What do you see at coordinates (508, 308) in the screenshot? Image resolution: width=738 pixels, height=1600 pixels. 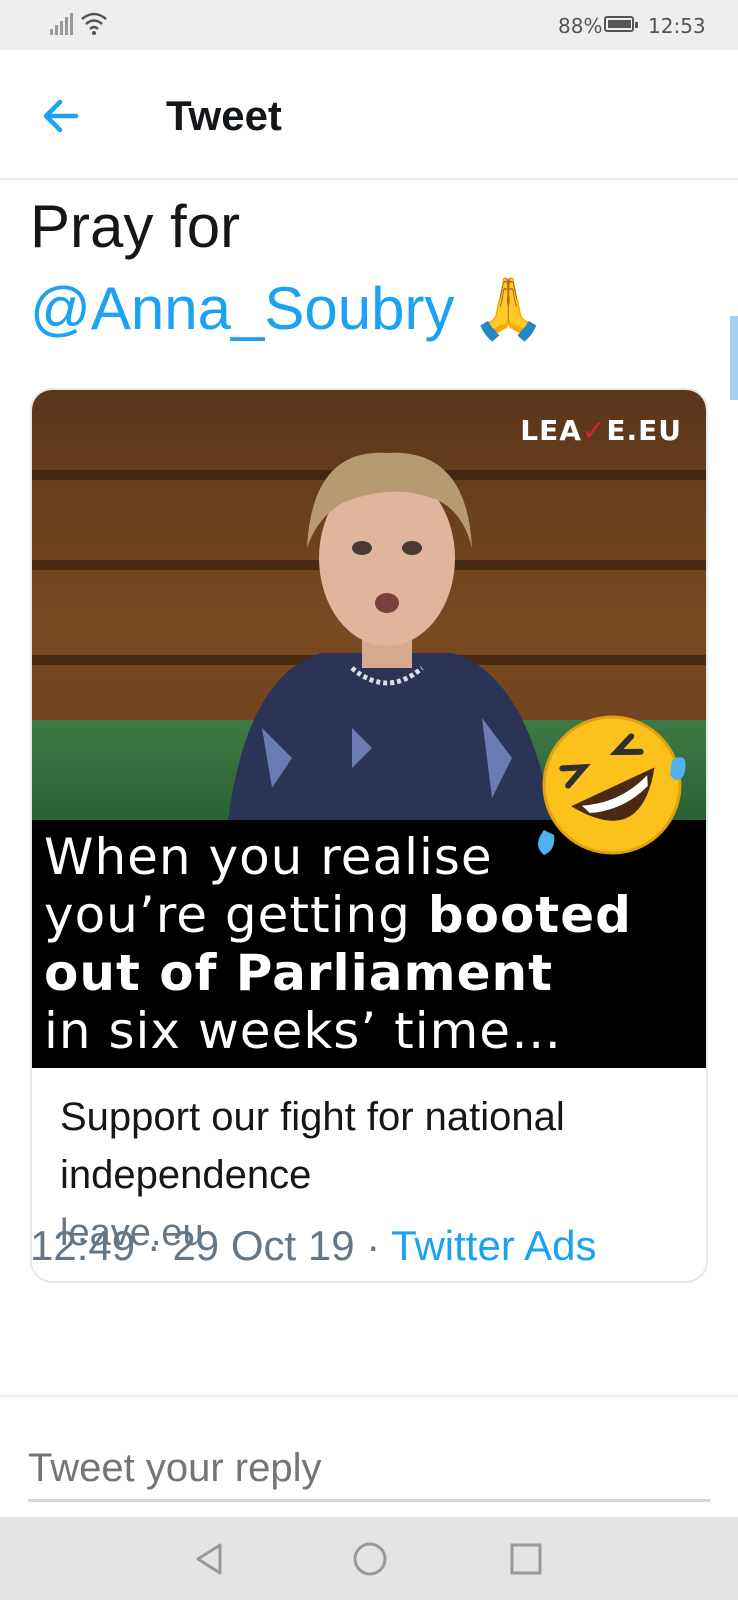 I see `folded-hands-icon: 🙏` at bounding box center [508, 308].